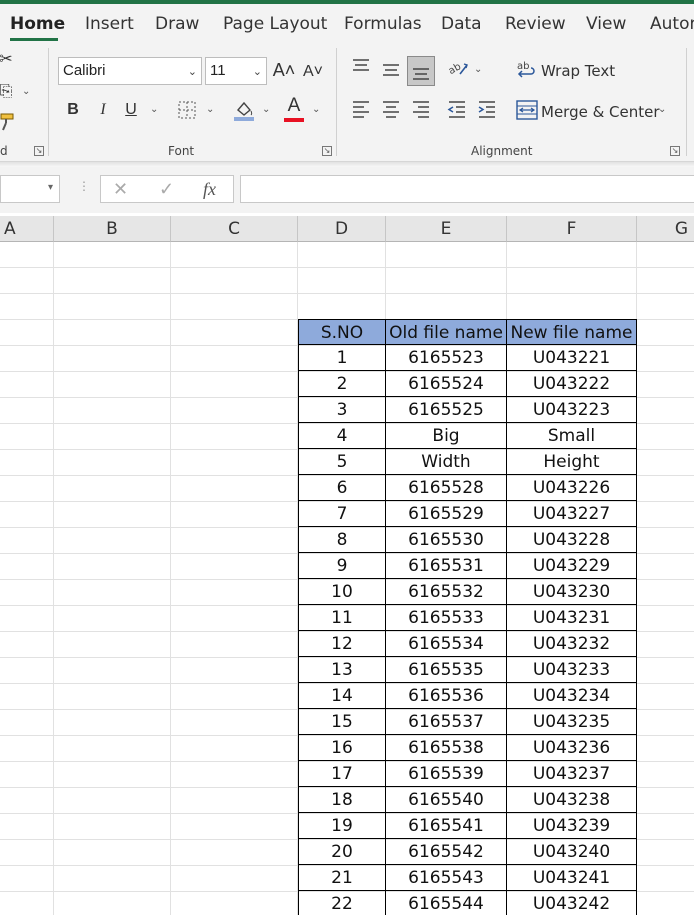 This screenshot has width=694, height=915. I want to click on copy-dropdown-icon: ⌄, so click(26, 91).